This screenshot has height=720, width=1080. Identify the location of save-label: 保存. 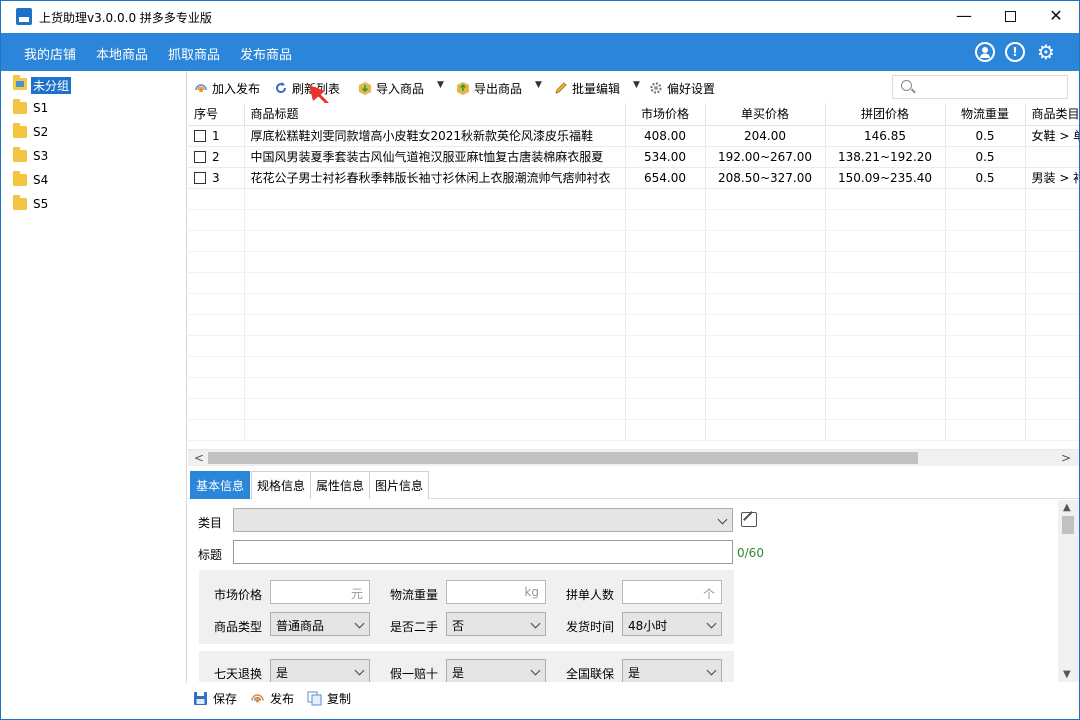
(225, 699).